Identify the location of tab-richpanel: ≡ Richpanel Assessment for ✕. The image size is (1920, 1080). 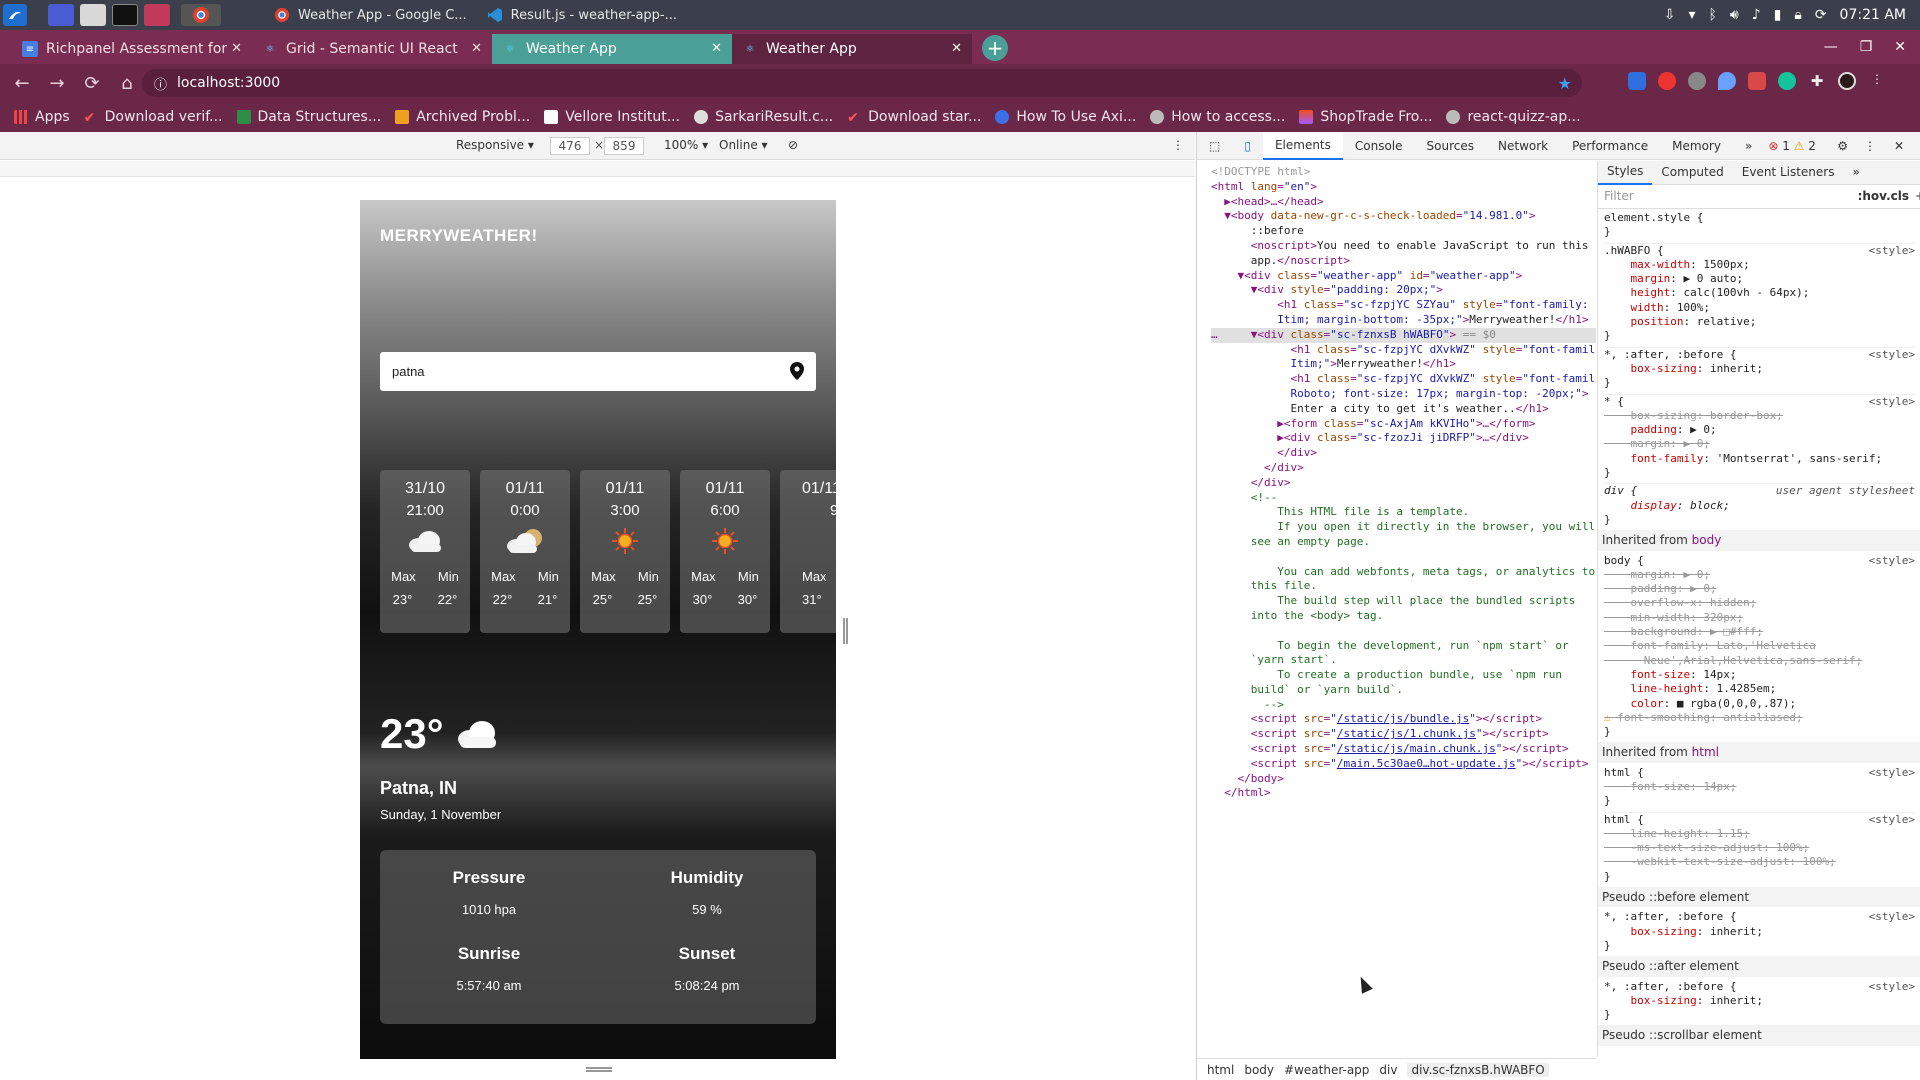
(132, 49).